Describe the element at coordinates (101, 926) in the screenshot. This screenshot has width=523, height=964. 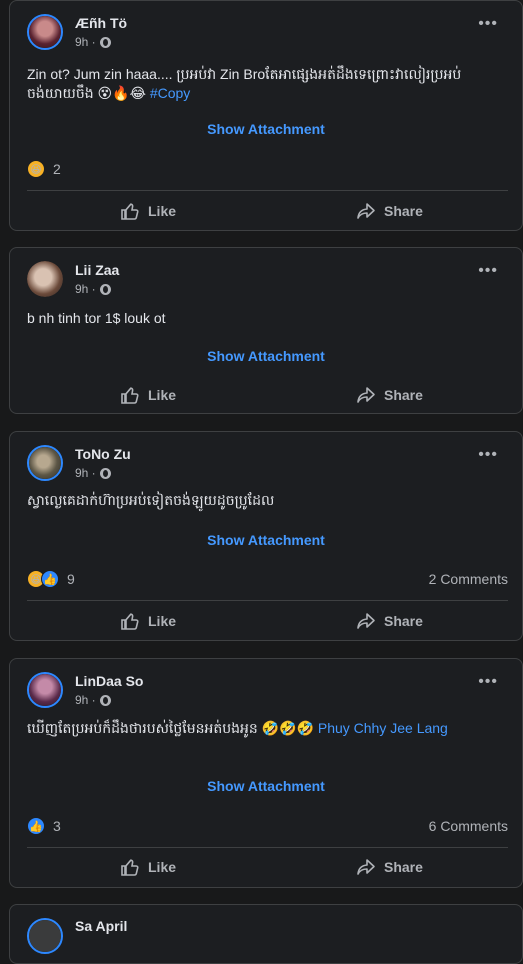
I see `author-name: Sa April` at that location.